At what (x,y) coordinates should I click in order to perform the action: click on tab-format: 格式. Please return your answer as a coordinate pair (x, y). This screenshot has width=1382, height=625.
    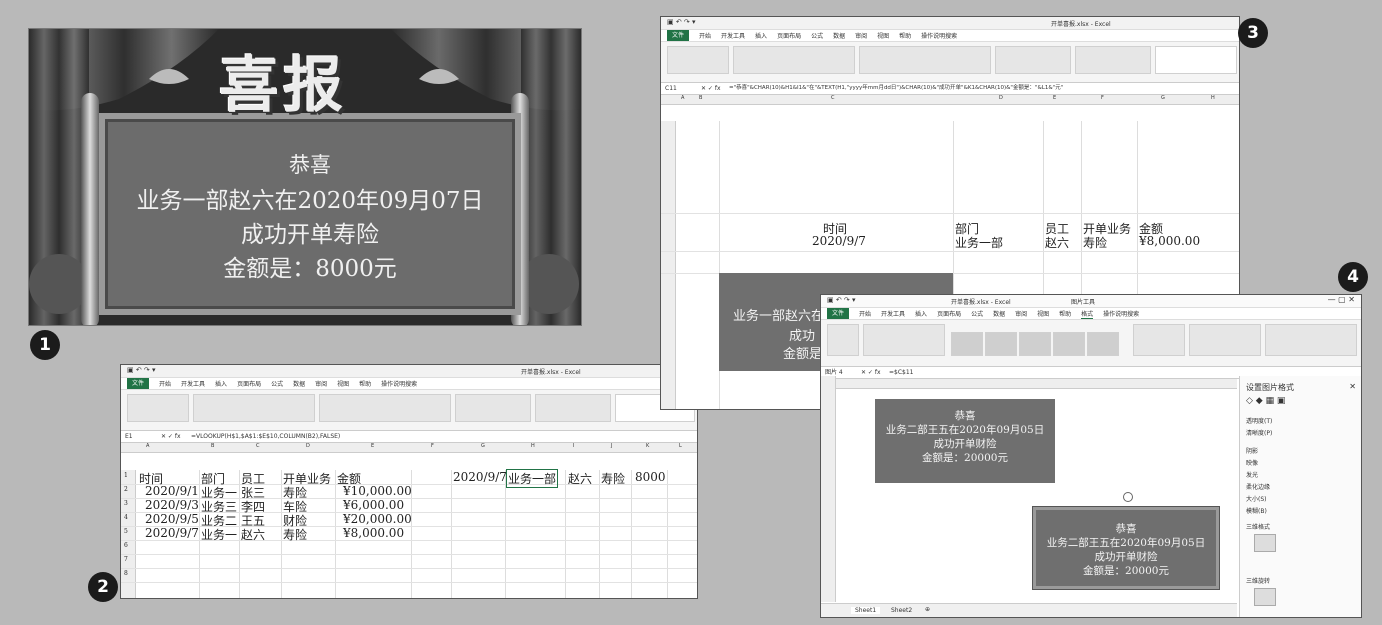
    Looking at the image, I should click on (1087, 314).